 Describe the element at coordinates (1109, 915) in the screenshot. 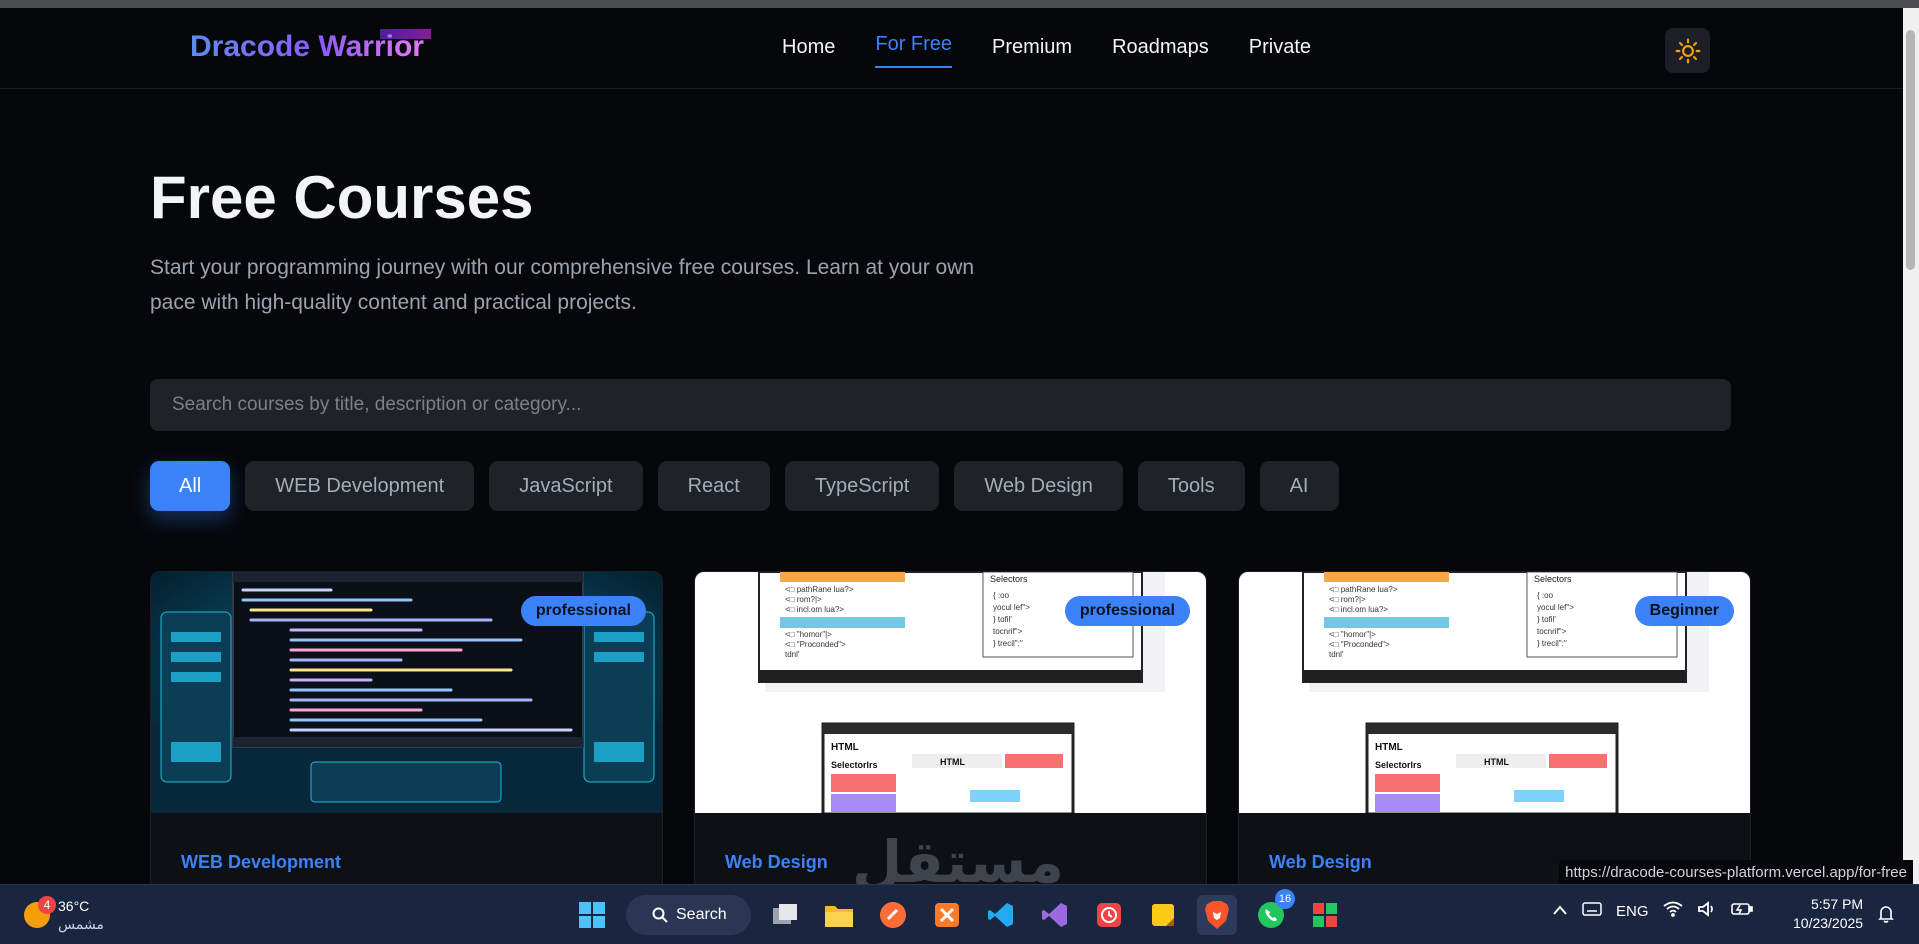

I see `clock-app-icon` at that location.